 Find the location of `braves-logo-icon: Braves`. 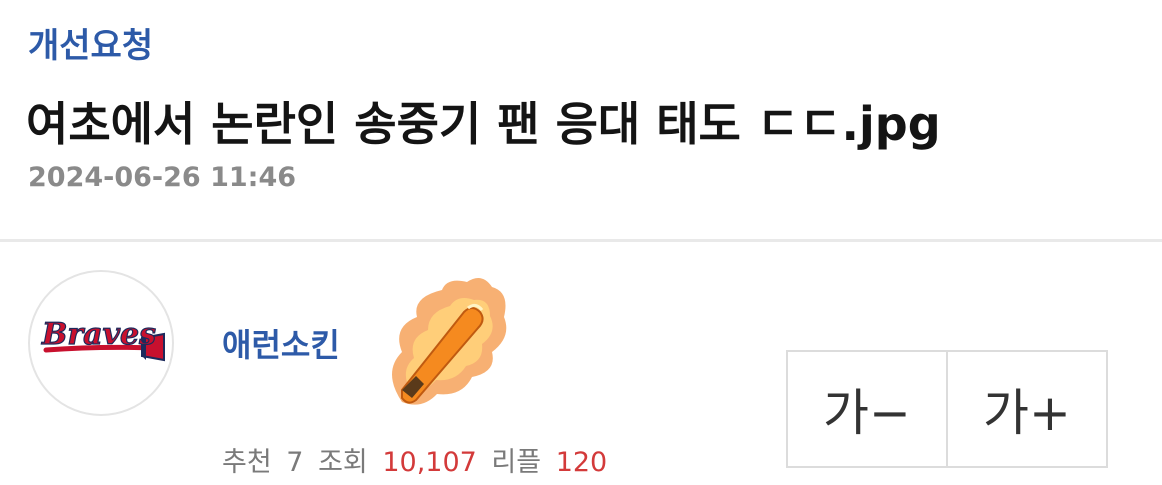

braves-logo-icon: Braves is located at coordinates (102, 339).